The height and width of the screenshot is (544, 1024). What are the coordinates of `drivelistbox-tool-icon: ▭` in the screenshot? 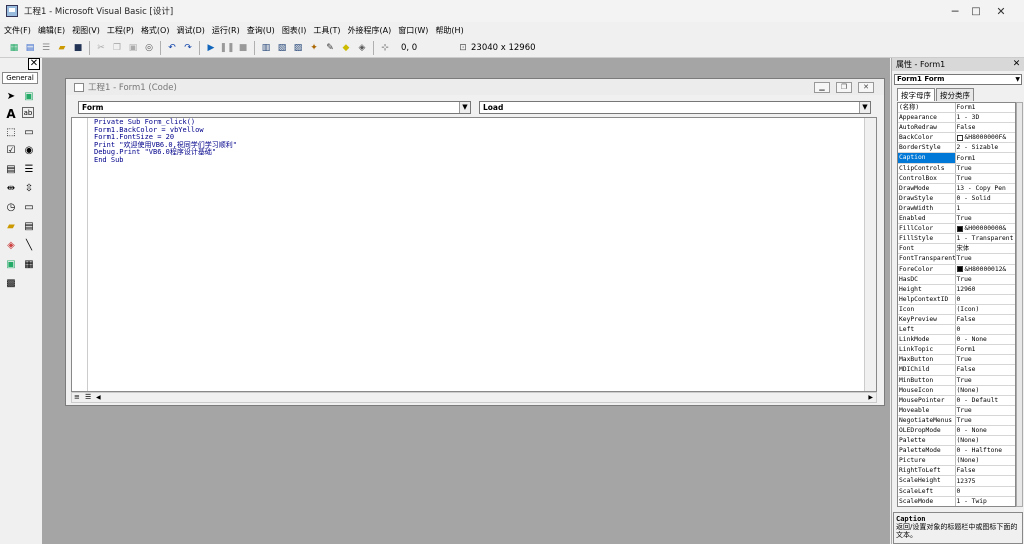 It's located at (29, 207).